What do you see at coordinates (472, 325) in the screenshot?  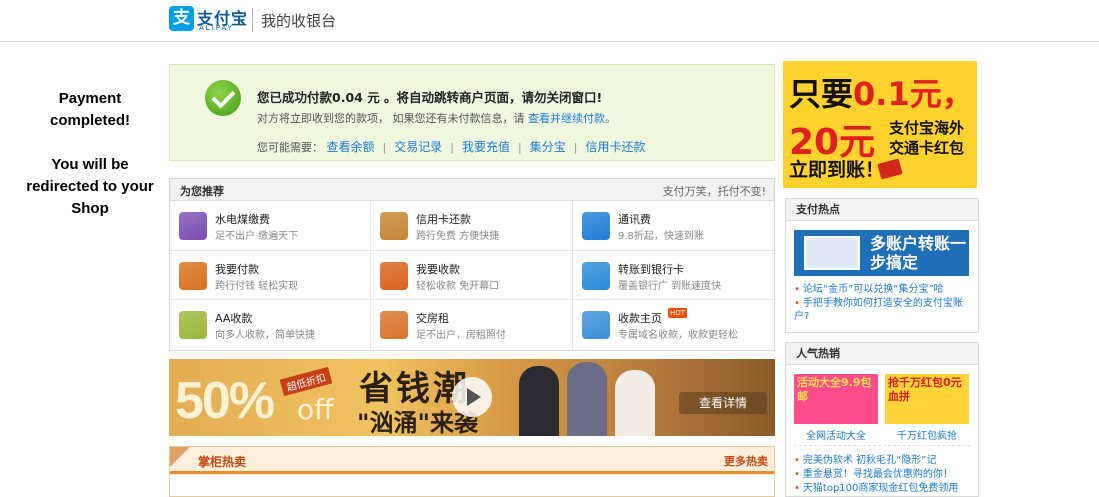 I see `service-item: 交房租足不出户，房租照付` at bounding box center [472, 325].